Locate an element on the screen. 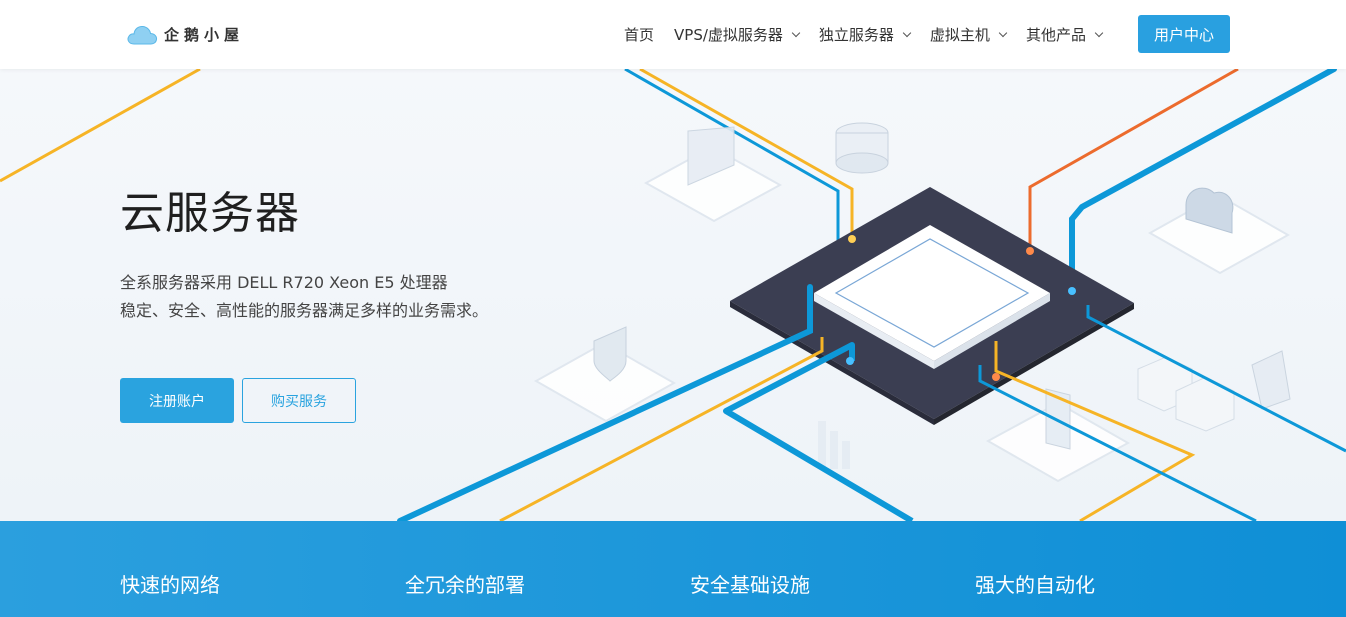 The image size is (1346, 617). file-tile is located at coordinates (1271, 380).